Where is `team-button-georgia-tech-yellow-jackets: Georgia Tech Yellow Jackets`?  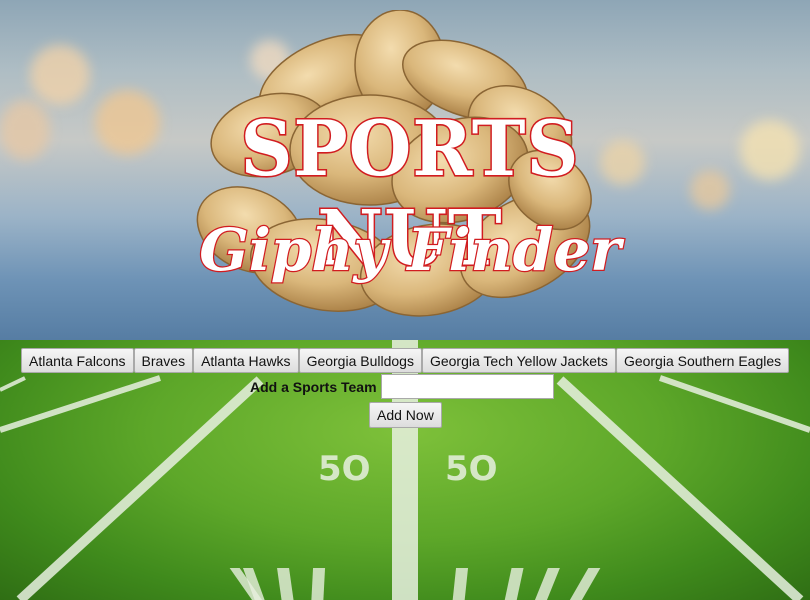 team-button-georgia-tech-yellow-jackets: Georgia Tech Yellow Jackets is located at coordinates (518, 360).